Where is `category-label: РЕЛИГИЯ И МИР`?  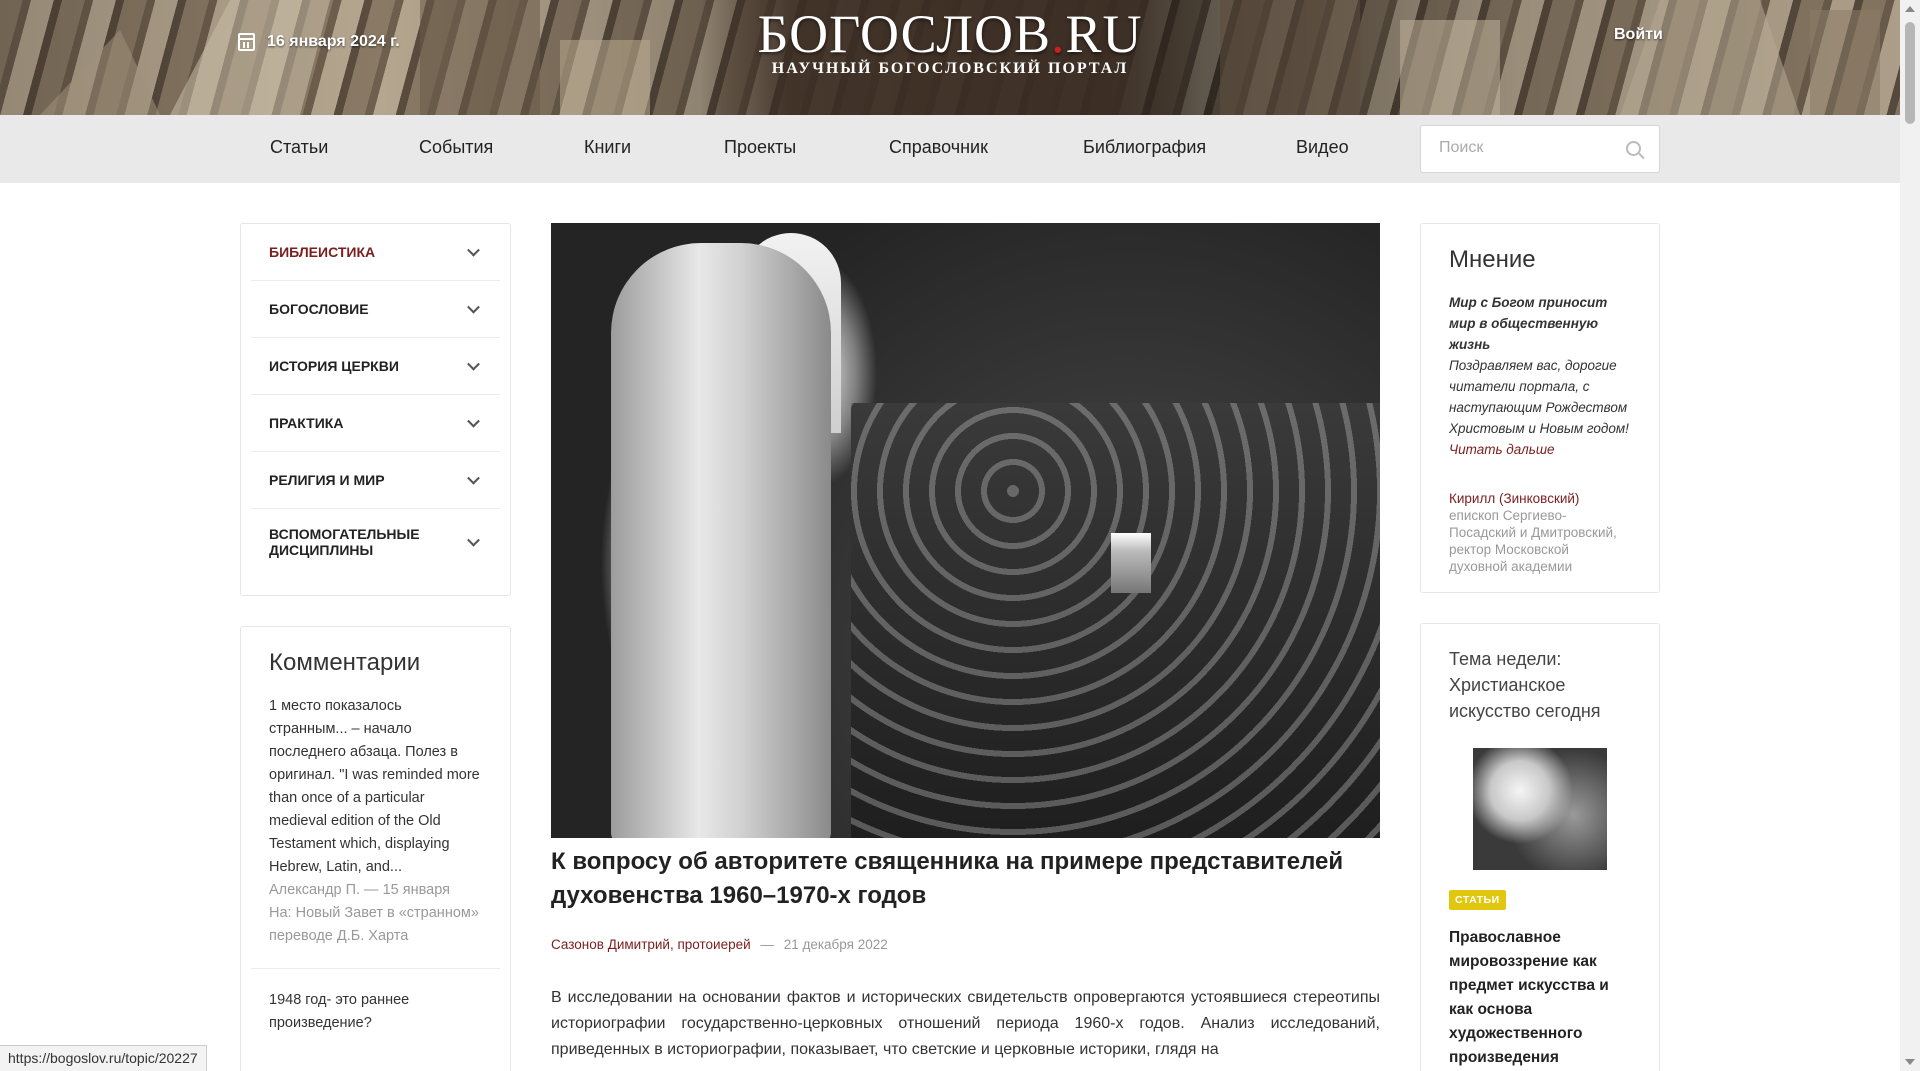 category-label: РЕЛИГИЯ И МИР is located at coordinates (327, 480).